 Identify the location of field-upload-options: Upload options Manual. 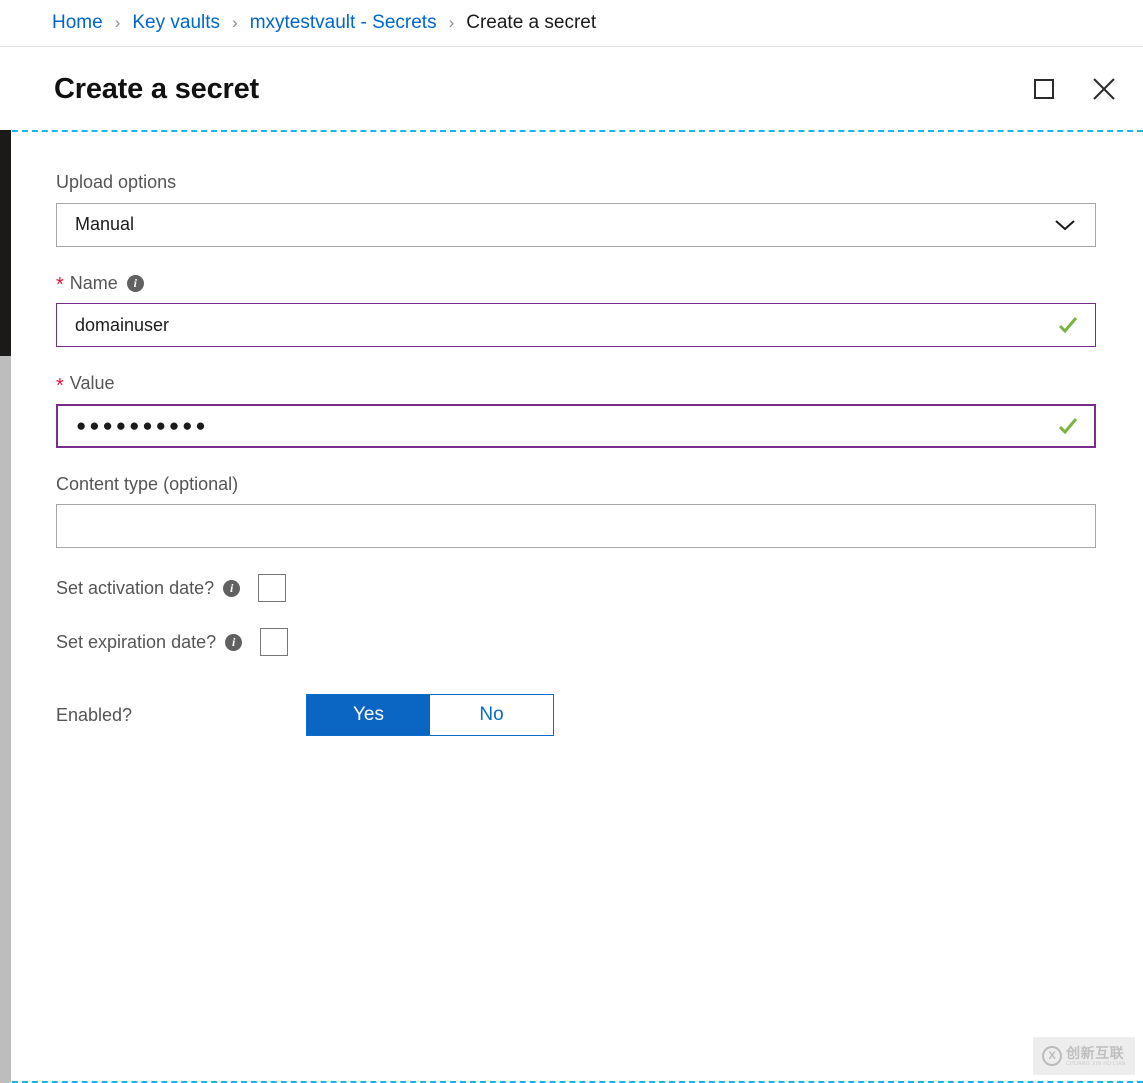
(576, 209).